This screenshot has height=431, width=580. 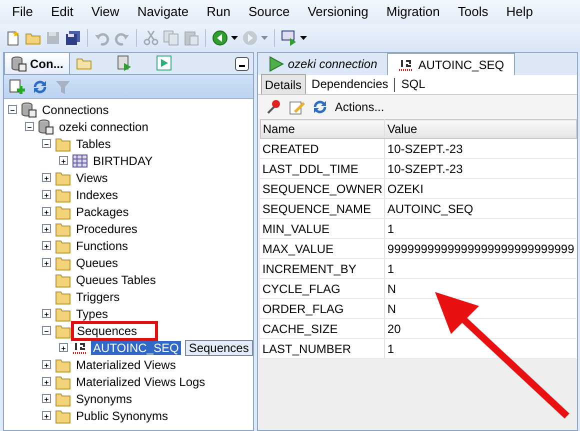 What do you see at coordinates (124, 63) in the screenshot?
I see `report-icon` at bounding box center [124, 63].